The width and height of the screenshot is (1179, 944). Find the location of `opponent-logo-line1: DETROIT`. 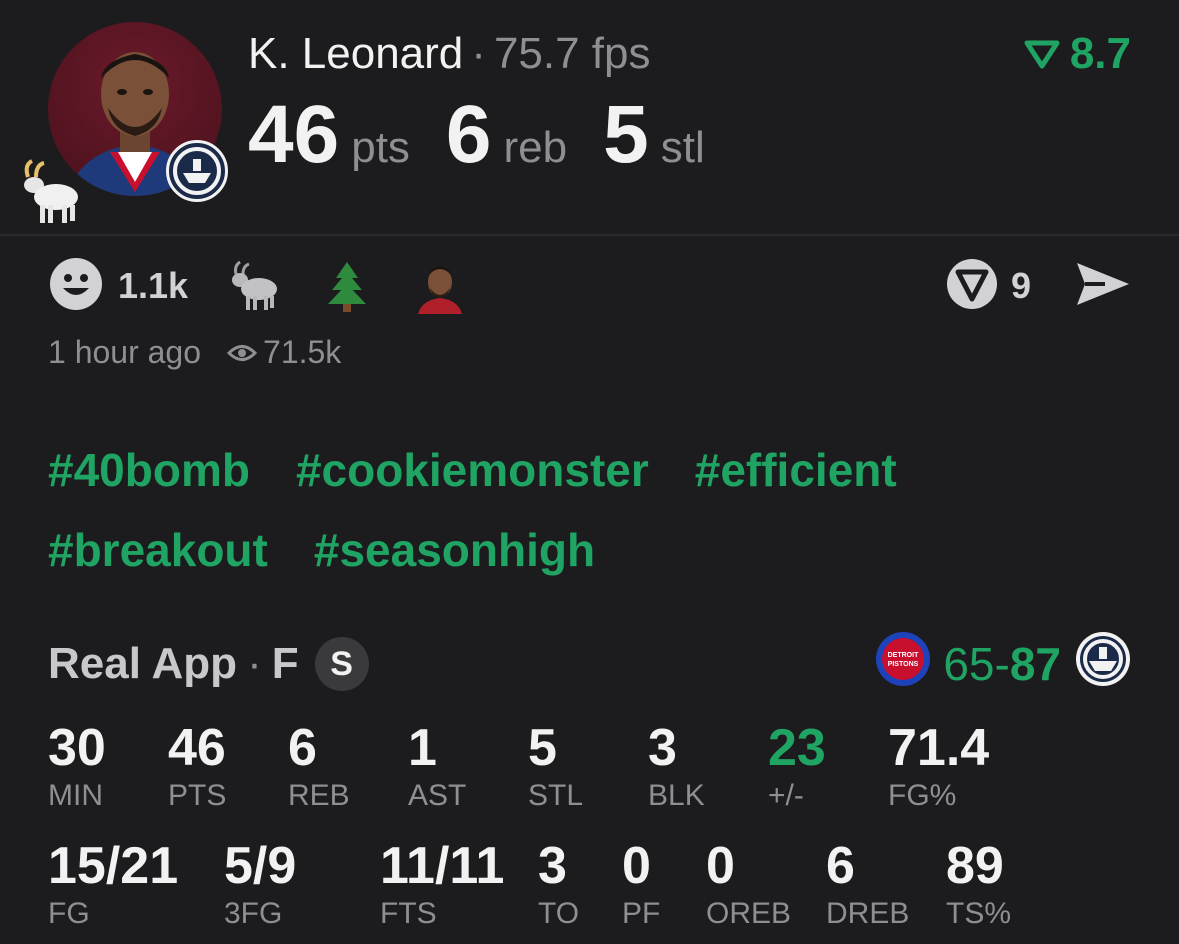

opponent-logo-line1: DETROIT is located at coordinates (903, 655).